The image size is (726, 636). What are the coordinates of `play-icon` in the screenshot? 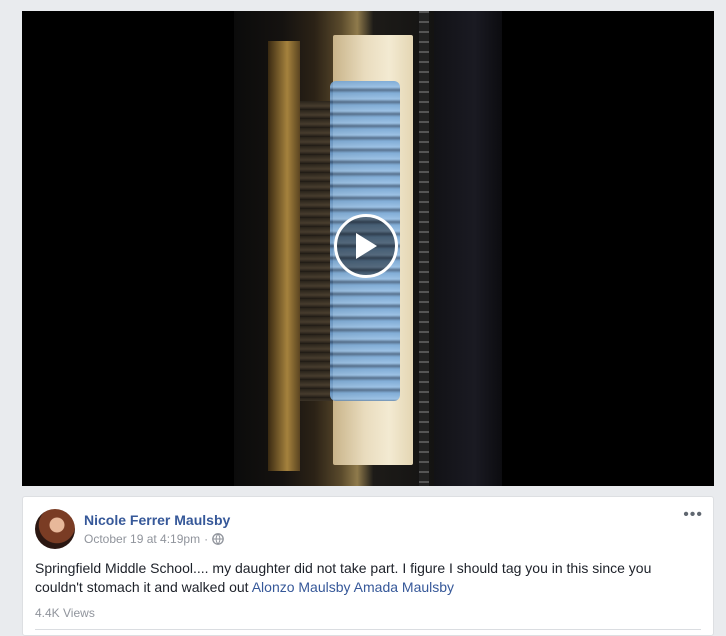 It's located at (366, 246).